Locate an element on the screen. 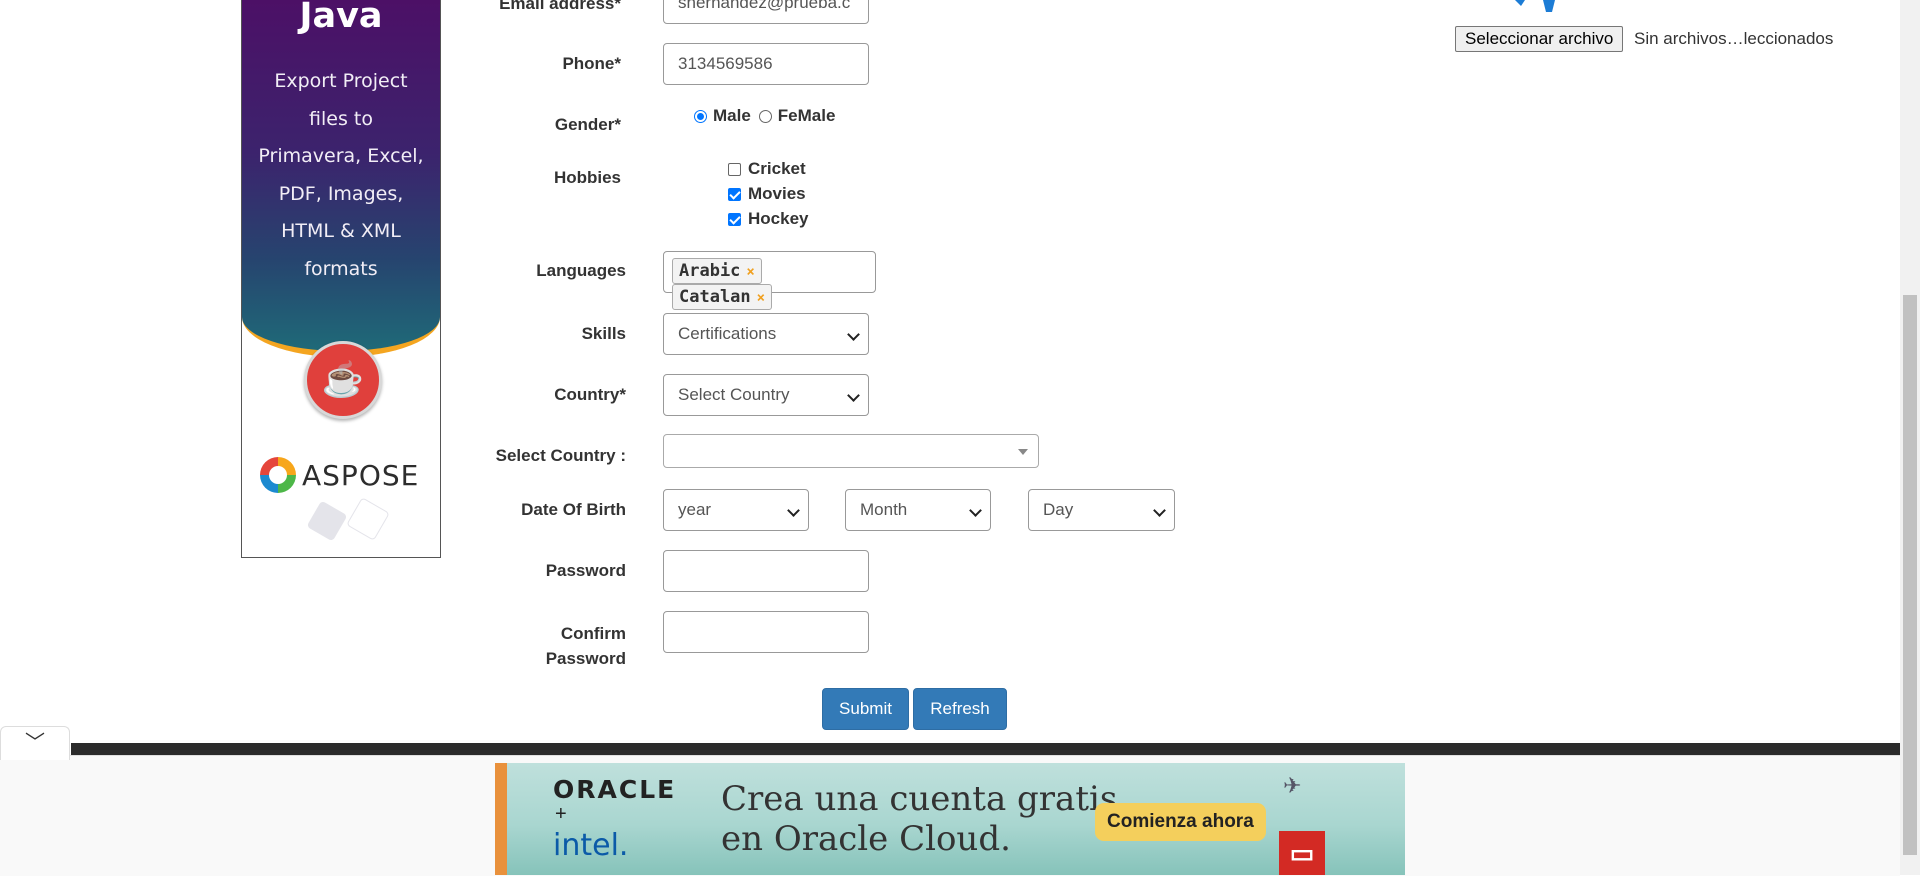 This screenshot has width=1920, height=876. ad-stripe is located at coordinates (501, 819).